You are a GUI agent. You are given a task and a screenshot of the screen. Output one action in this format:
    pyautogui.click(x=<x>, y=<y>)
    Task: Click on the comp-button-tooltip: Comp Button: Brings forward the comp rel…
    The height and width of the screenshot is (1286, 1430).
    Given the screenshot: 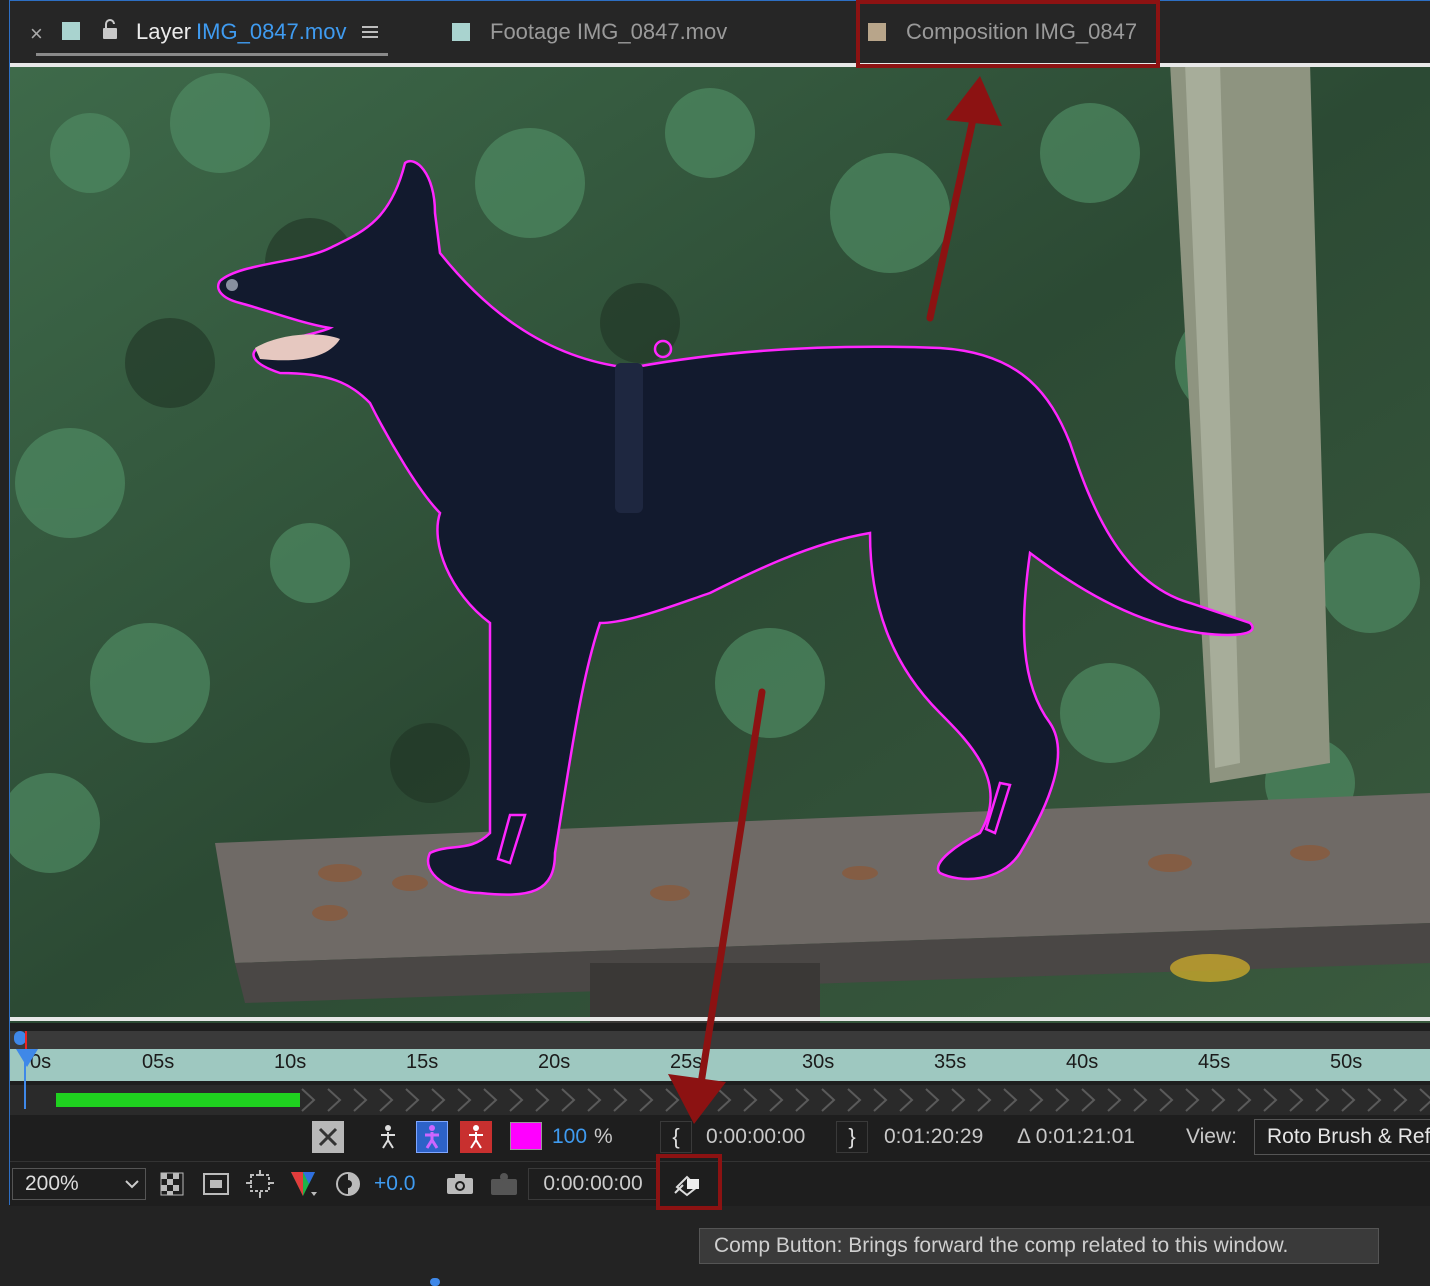 What is the action you would take?
    pyautogui.click(x=1039, y=1246)
    